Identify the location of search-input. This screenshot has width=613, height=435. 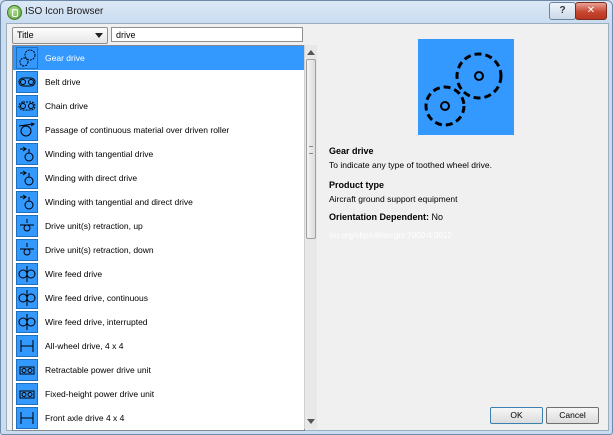
(207, 34).